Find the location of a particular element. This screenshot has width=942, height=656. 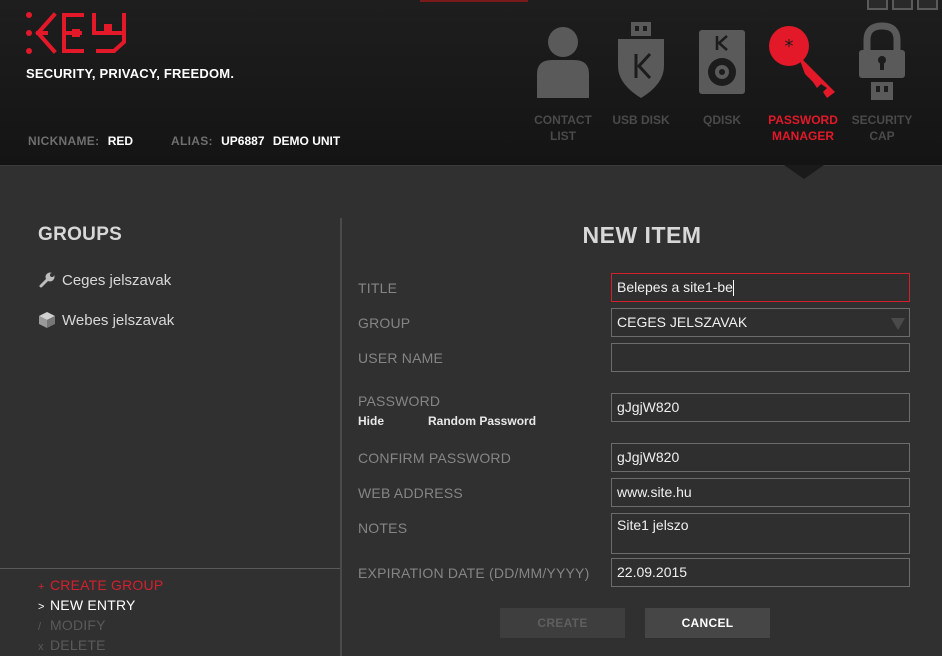

web-address-label: WEB ADDRESS is located at coordinates (410, 493).